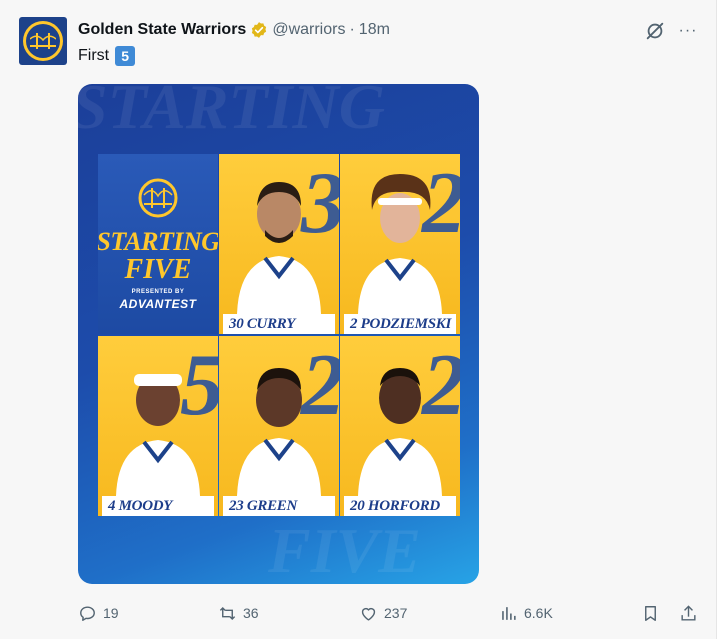 The image size is (717, 639). What do you see at coordinates (158, 269) in the screenshot?
I see `graphic-subtitle: FIVE` at bounding box center [158, 269].